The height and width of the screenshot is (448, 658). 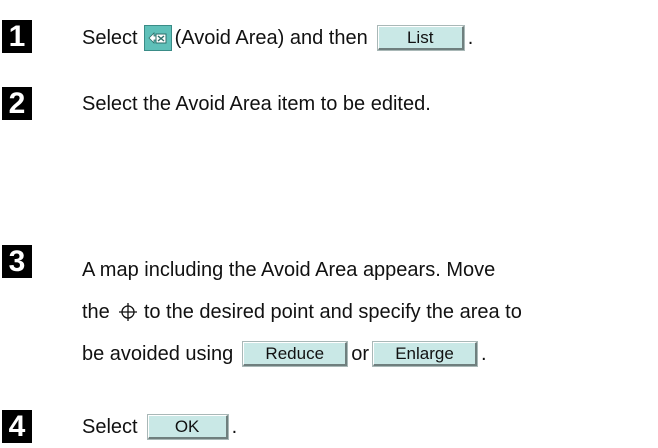 What do you see at coordinates (425, 354) in the screenshot?
I see `enlarge-button: Enlarge` at bounding box center [425, 354].